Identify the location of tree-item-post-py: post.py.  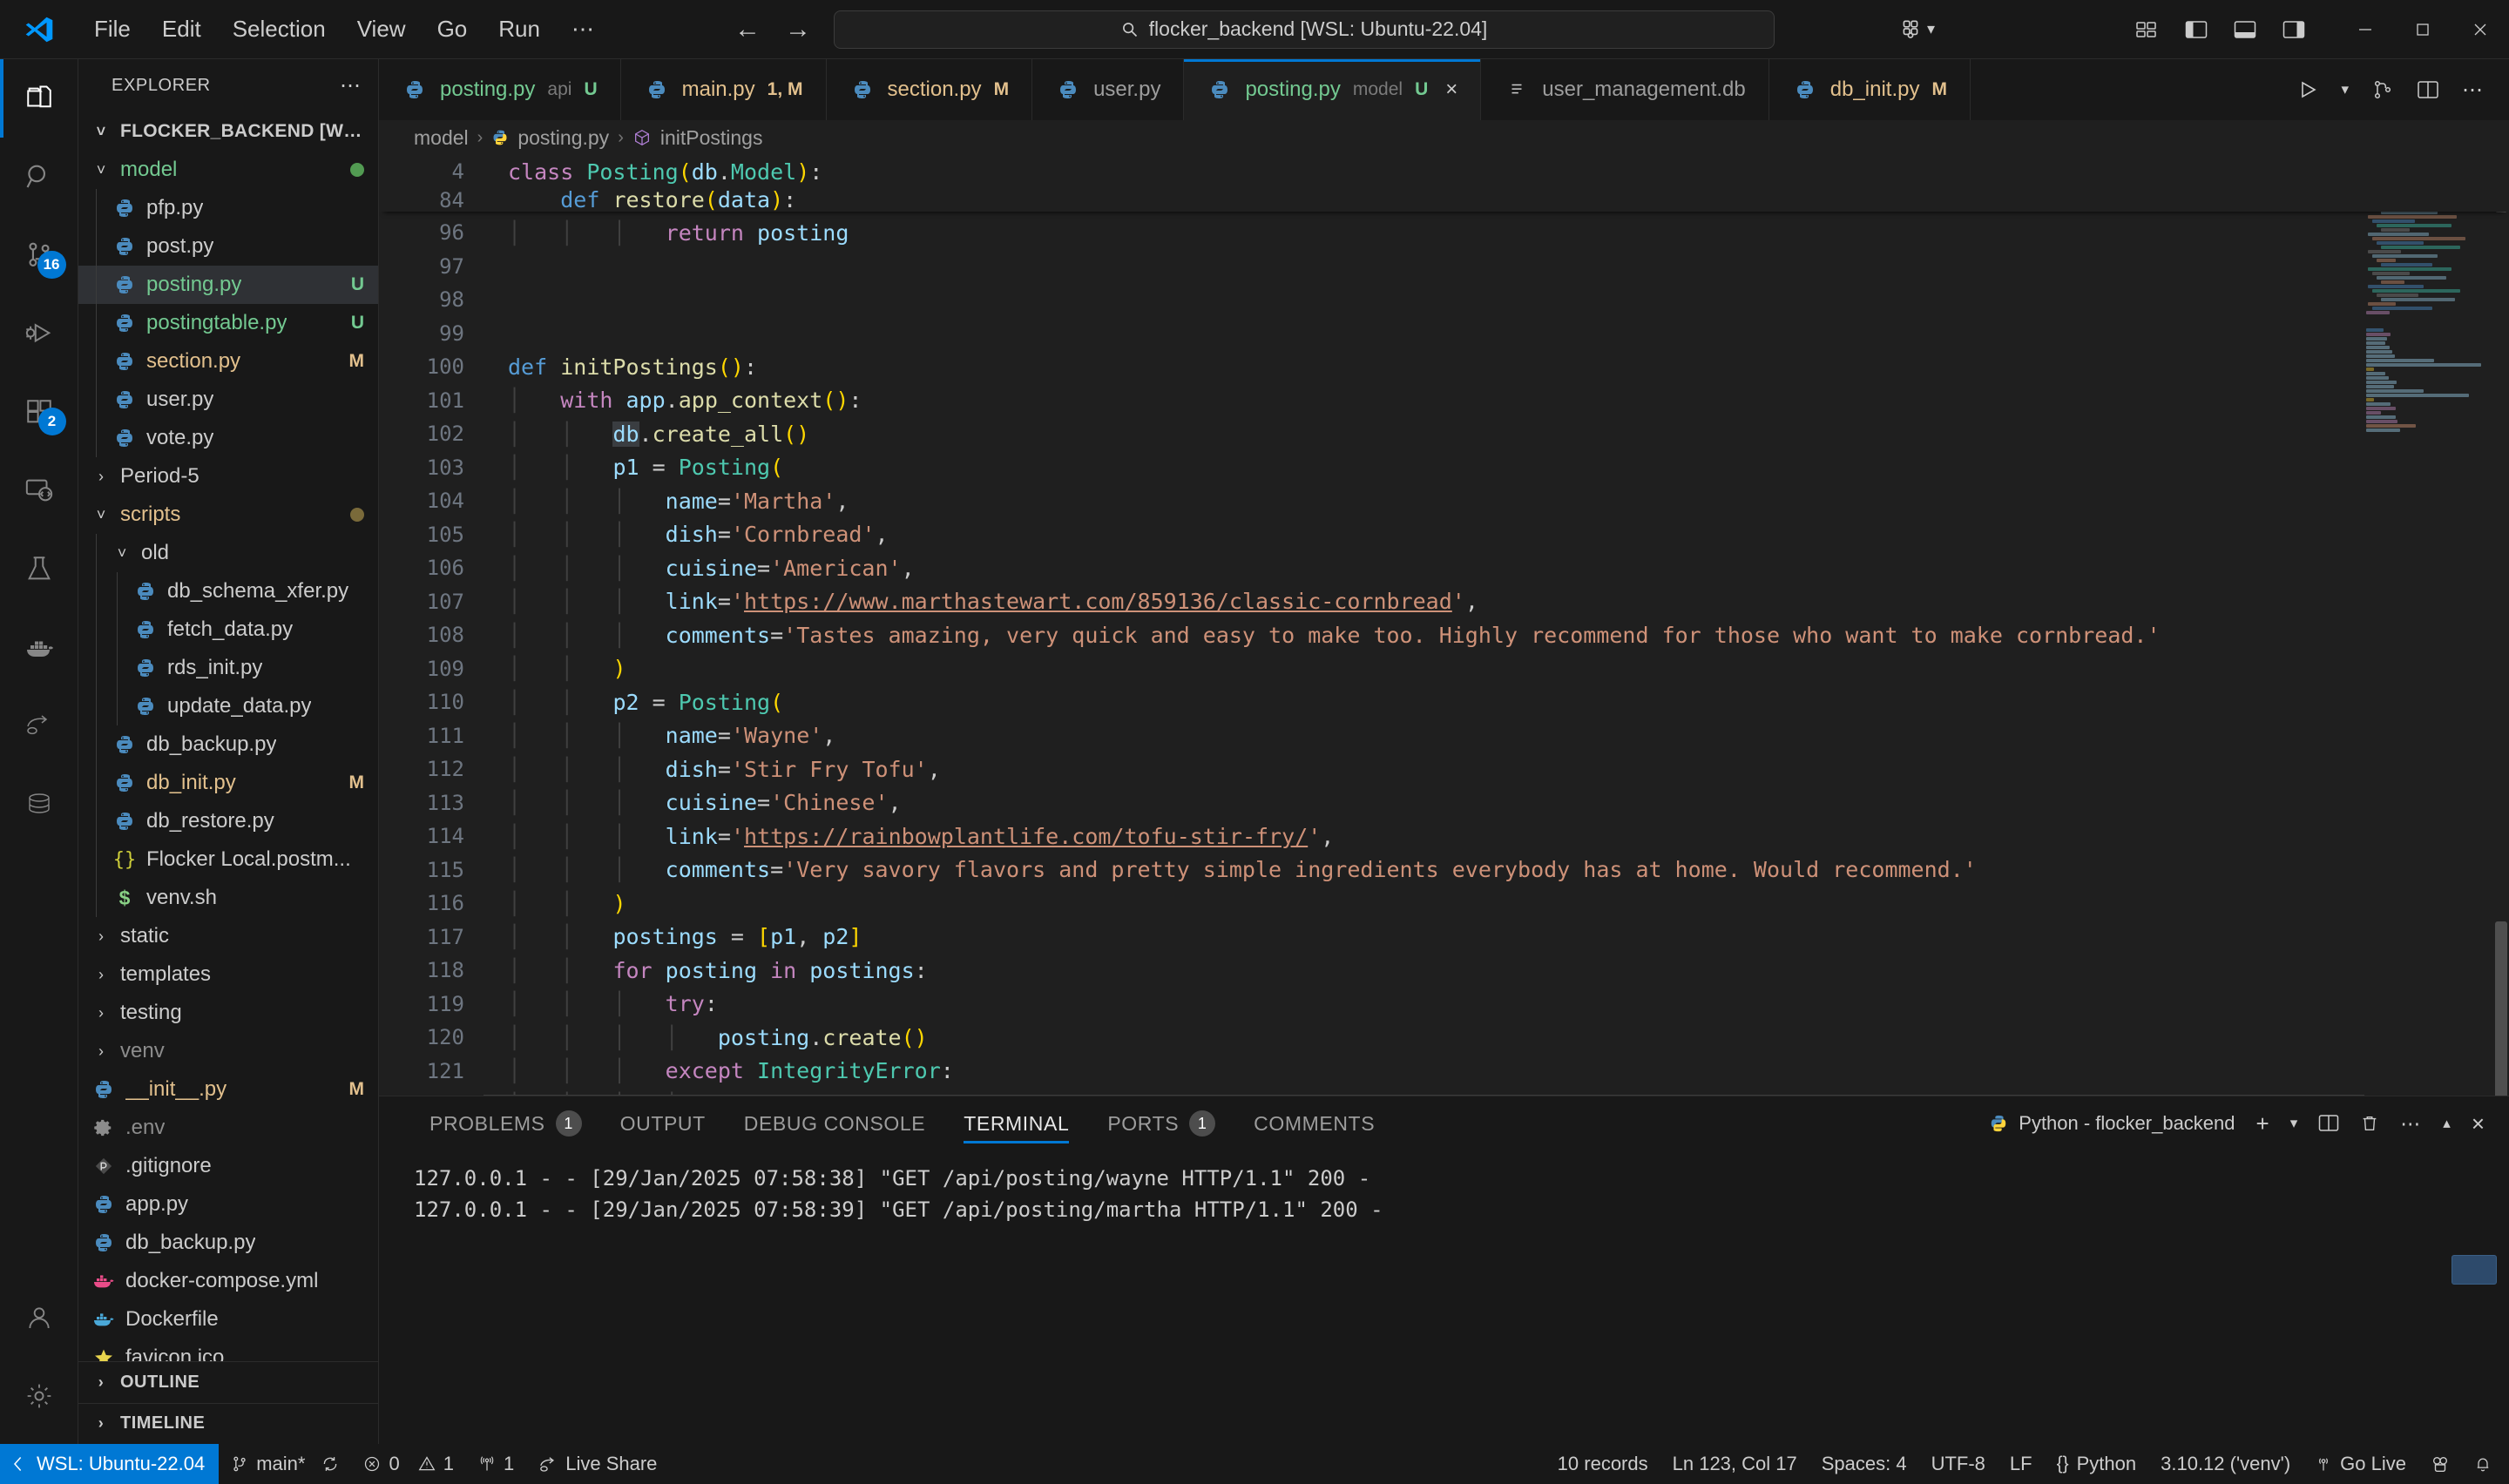
(228, 247).